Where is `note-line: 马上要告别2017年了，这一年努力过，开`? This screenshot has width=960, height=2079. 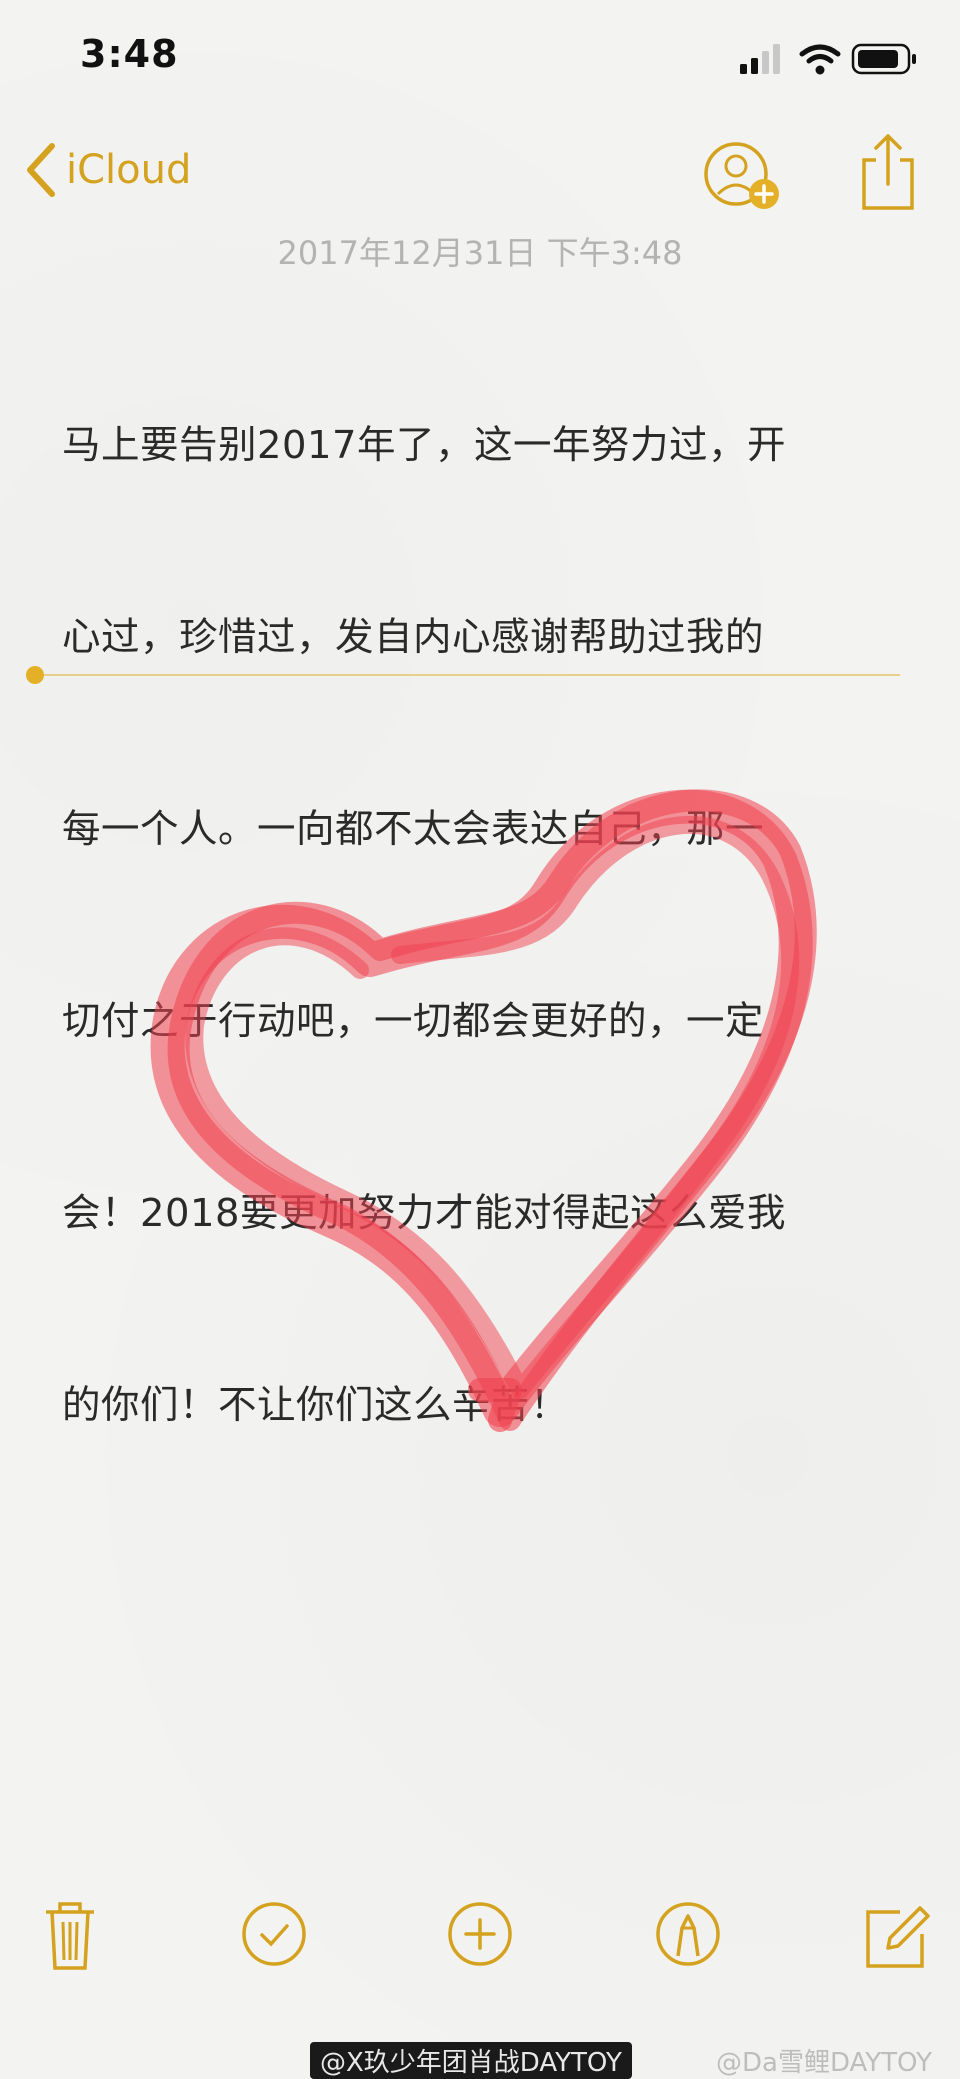
note-line: 马上要告别2017年了，这一年努力过，开 is located at coordinates (424, 445).